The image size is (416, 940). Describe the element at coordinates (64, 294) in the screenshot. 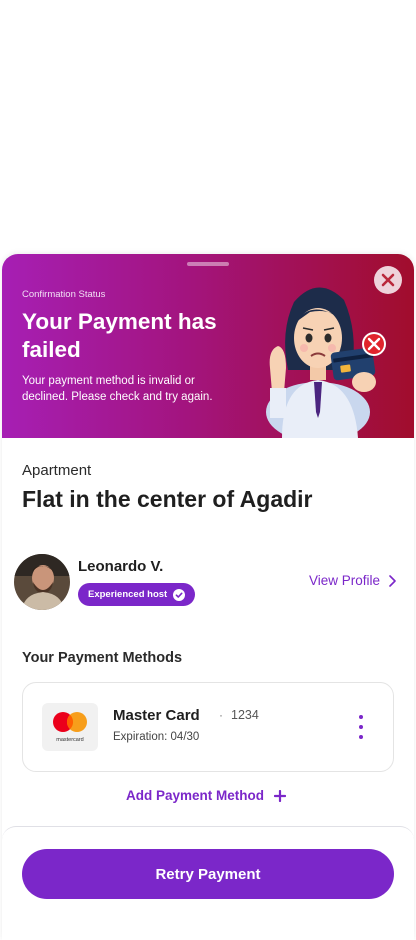

I see `confirmation-status-label: Confirmation Status` at that location.